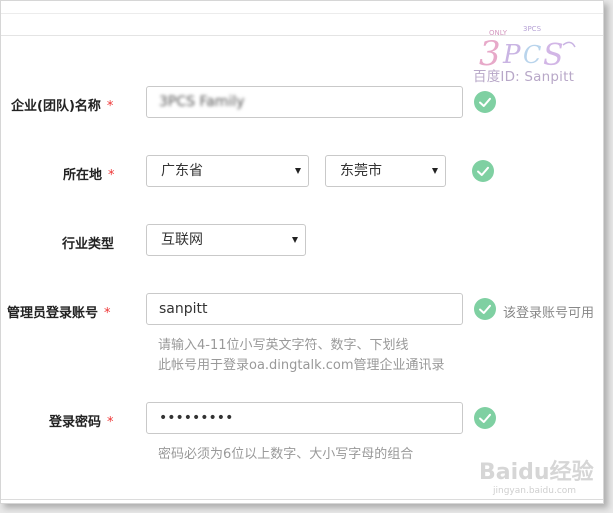 This screenshot has width=613, height=513. Describe the element at coordinates (536, 472) in the screenshot. I see `baidu-brand: Baidu经验` at that location.